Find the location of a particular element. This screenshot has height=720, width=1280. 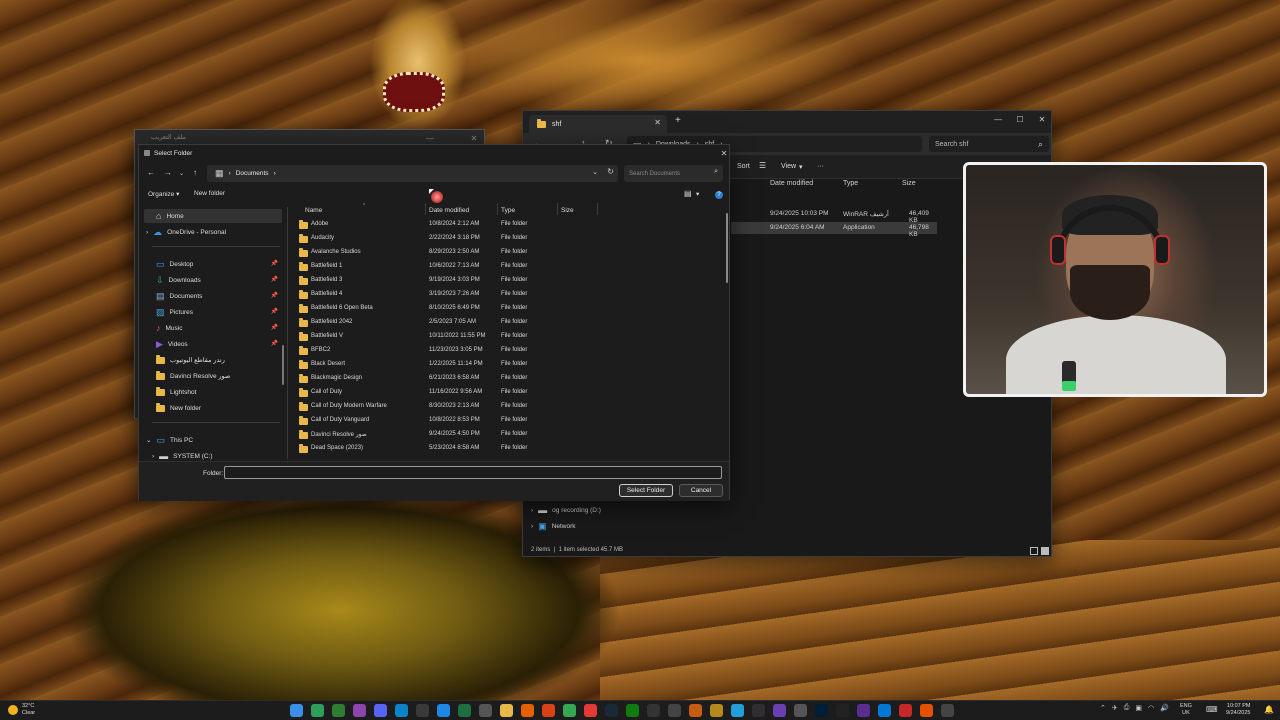

search-icon is located at coordinates (317, 710).